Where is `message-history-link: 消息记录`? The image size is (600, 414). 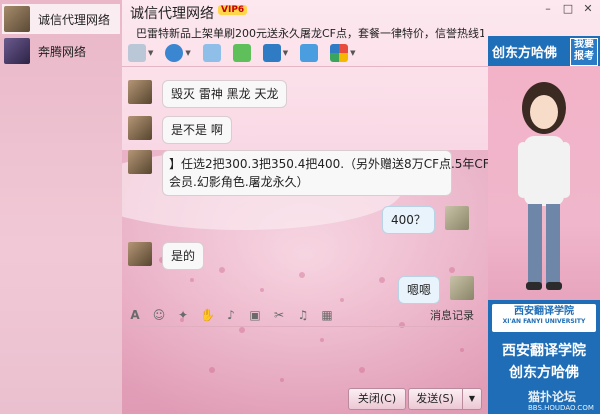
message-history-link: 消息记录 is located at coordinates (452, 315).